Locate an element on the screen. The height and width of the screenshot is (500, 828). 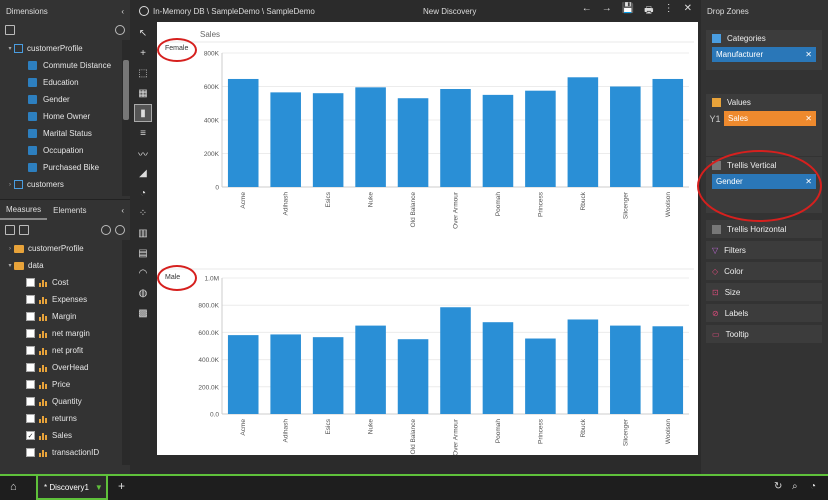
add-icon: + is located at coordinates (143, 53).